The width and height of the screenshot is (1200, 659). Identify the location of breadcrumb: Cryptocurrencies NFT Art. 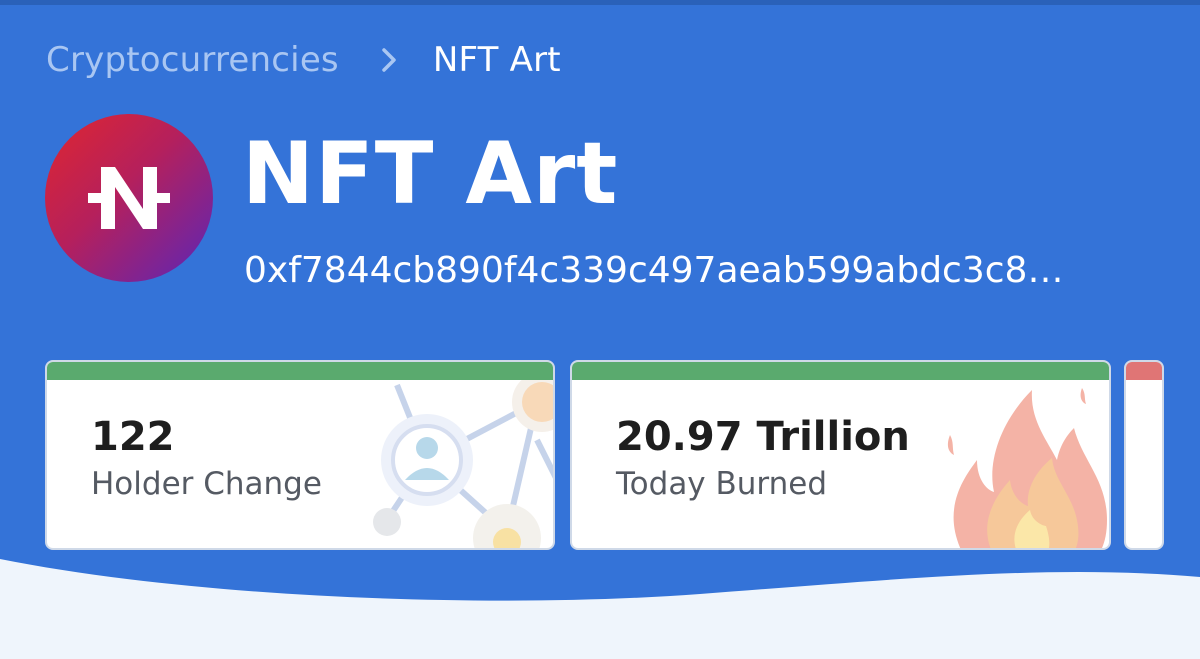
(303, 60).